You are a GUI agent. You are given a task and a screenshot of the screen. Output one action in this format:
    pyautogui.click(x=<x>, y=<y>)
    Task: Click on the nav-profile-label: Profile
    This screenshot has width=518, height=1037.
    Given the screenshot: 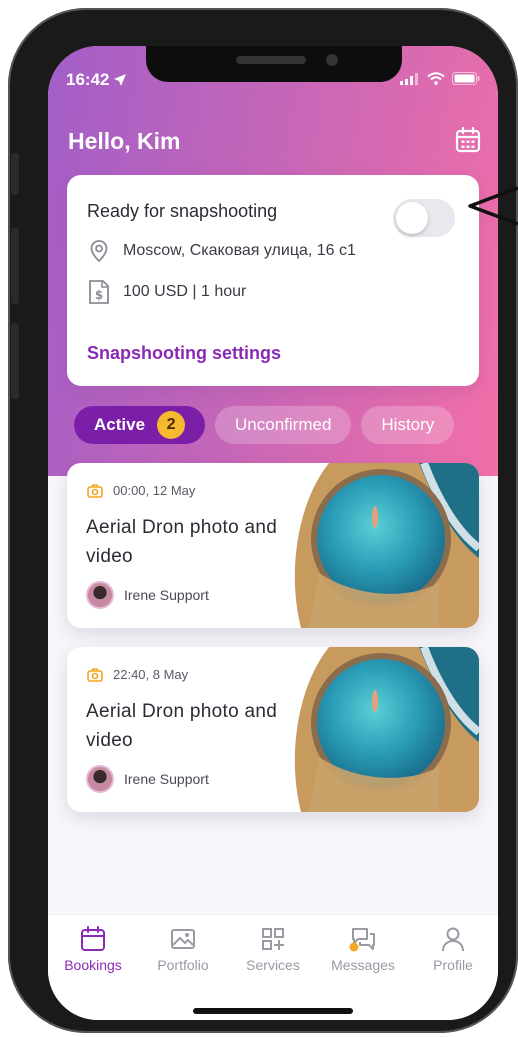 What is the action you would take?
    pyautogui.click(x=453, y=965)
    